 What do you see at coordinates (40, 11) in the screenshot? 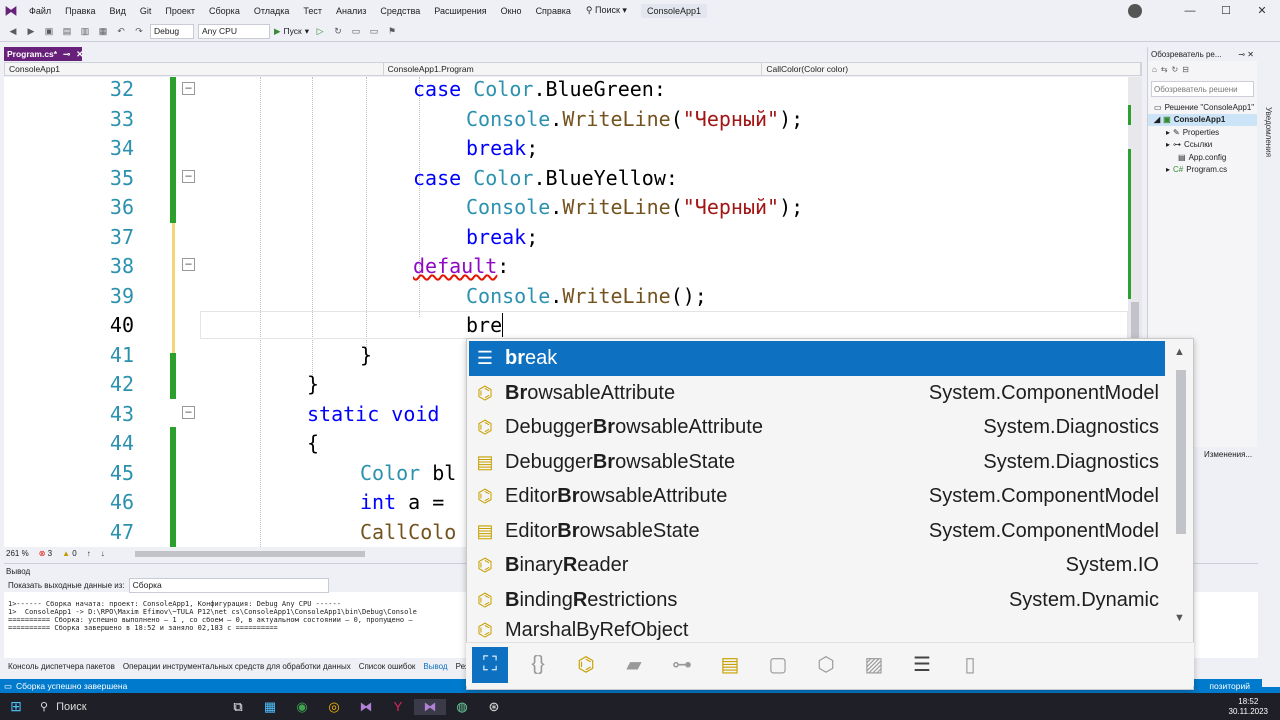
I see `menu-file: Файл` at bounding box center [40, 11].